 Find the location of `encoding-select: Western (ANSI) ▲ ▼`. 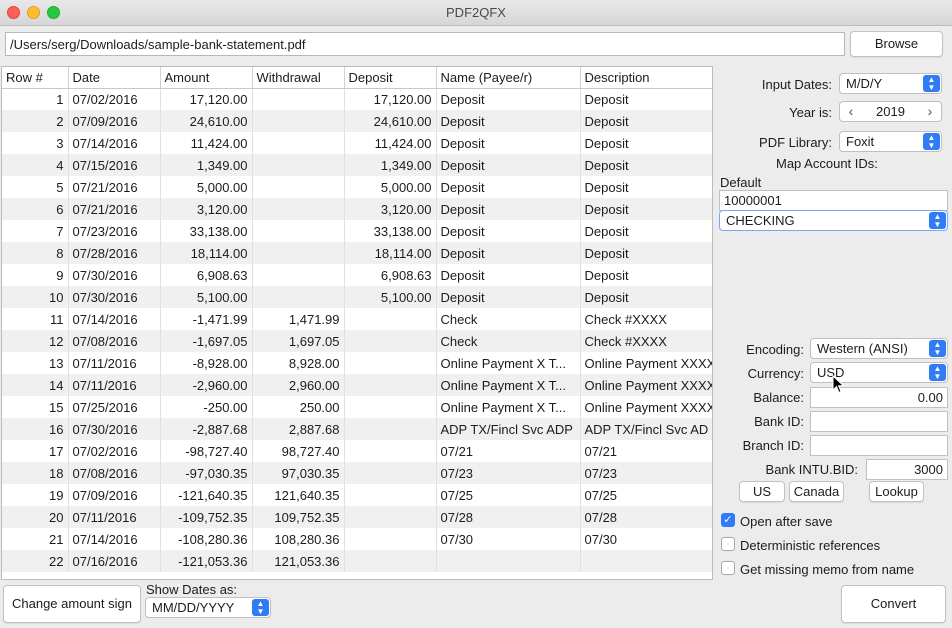

encoding-select: Western (ANSI) ▲ ▼ is located at coordinates (879, 348).